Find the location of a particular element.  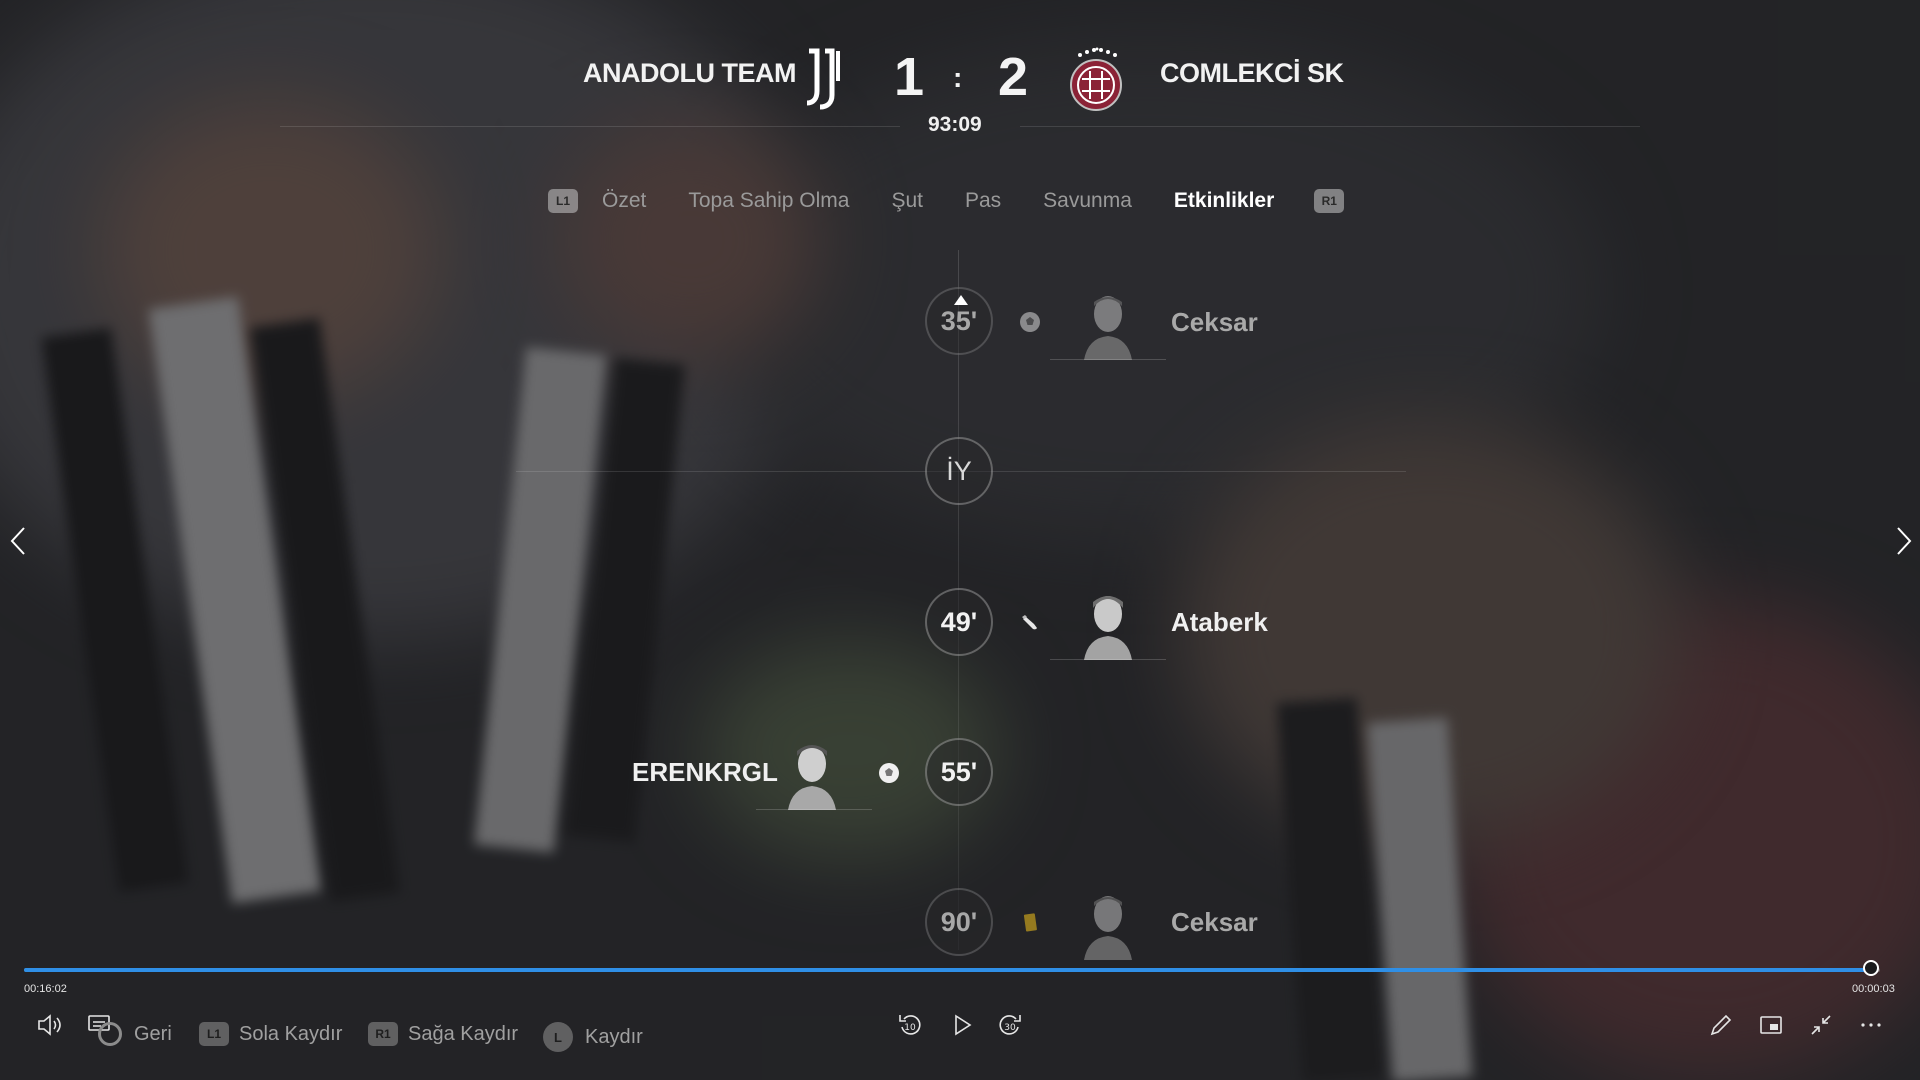

volume-icon is located at coordinates (50, 1025).